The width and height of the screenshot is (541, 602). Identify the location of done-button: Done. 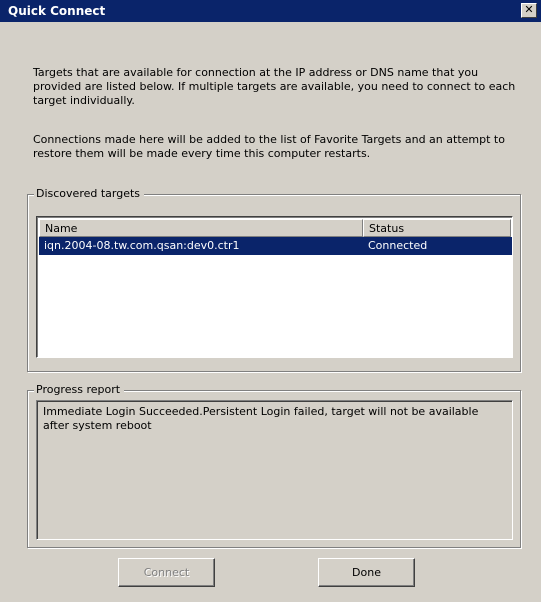
(366, 572).